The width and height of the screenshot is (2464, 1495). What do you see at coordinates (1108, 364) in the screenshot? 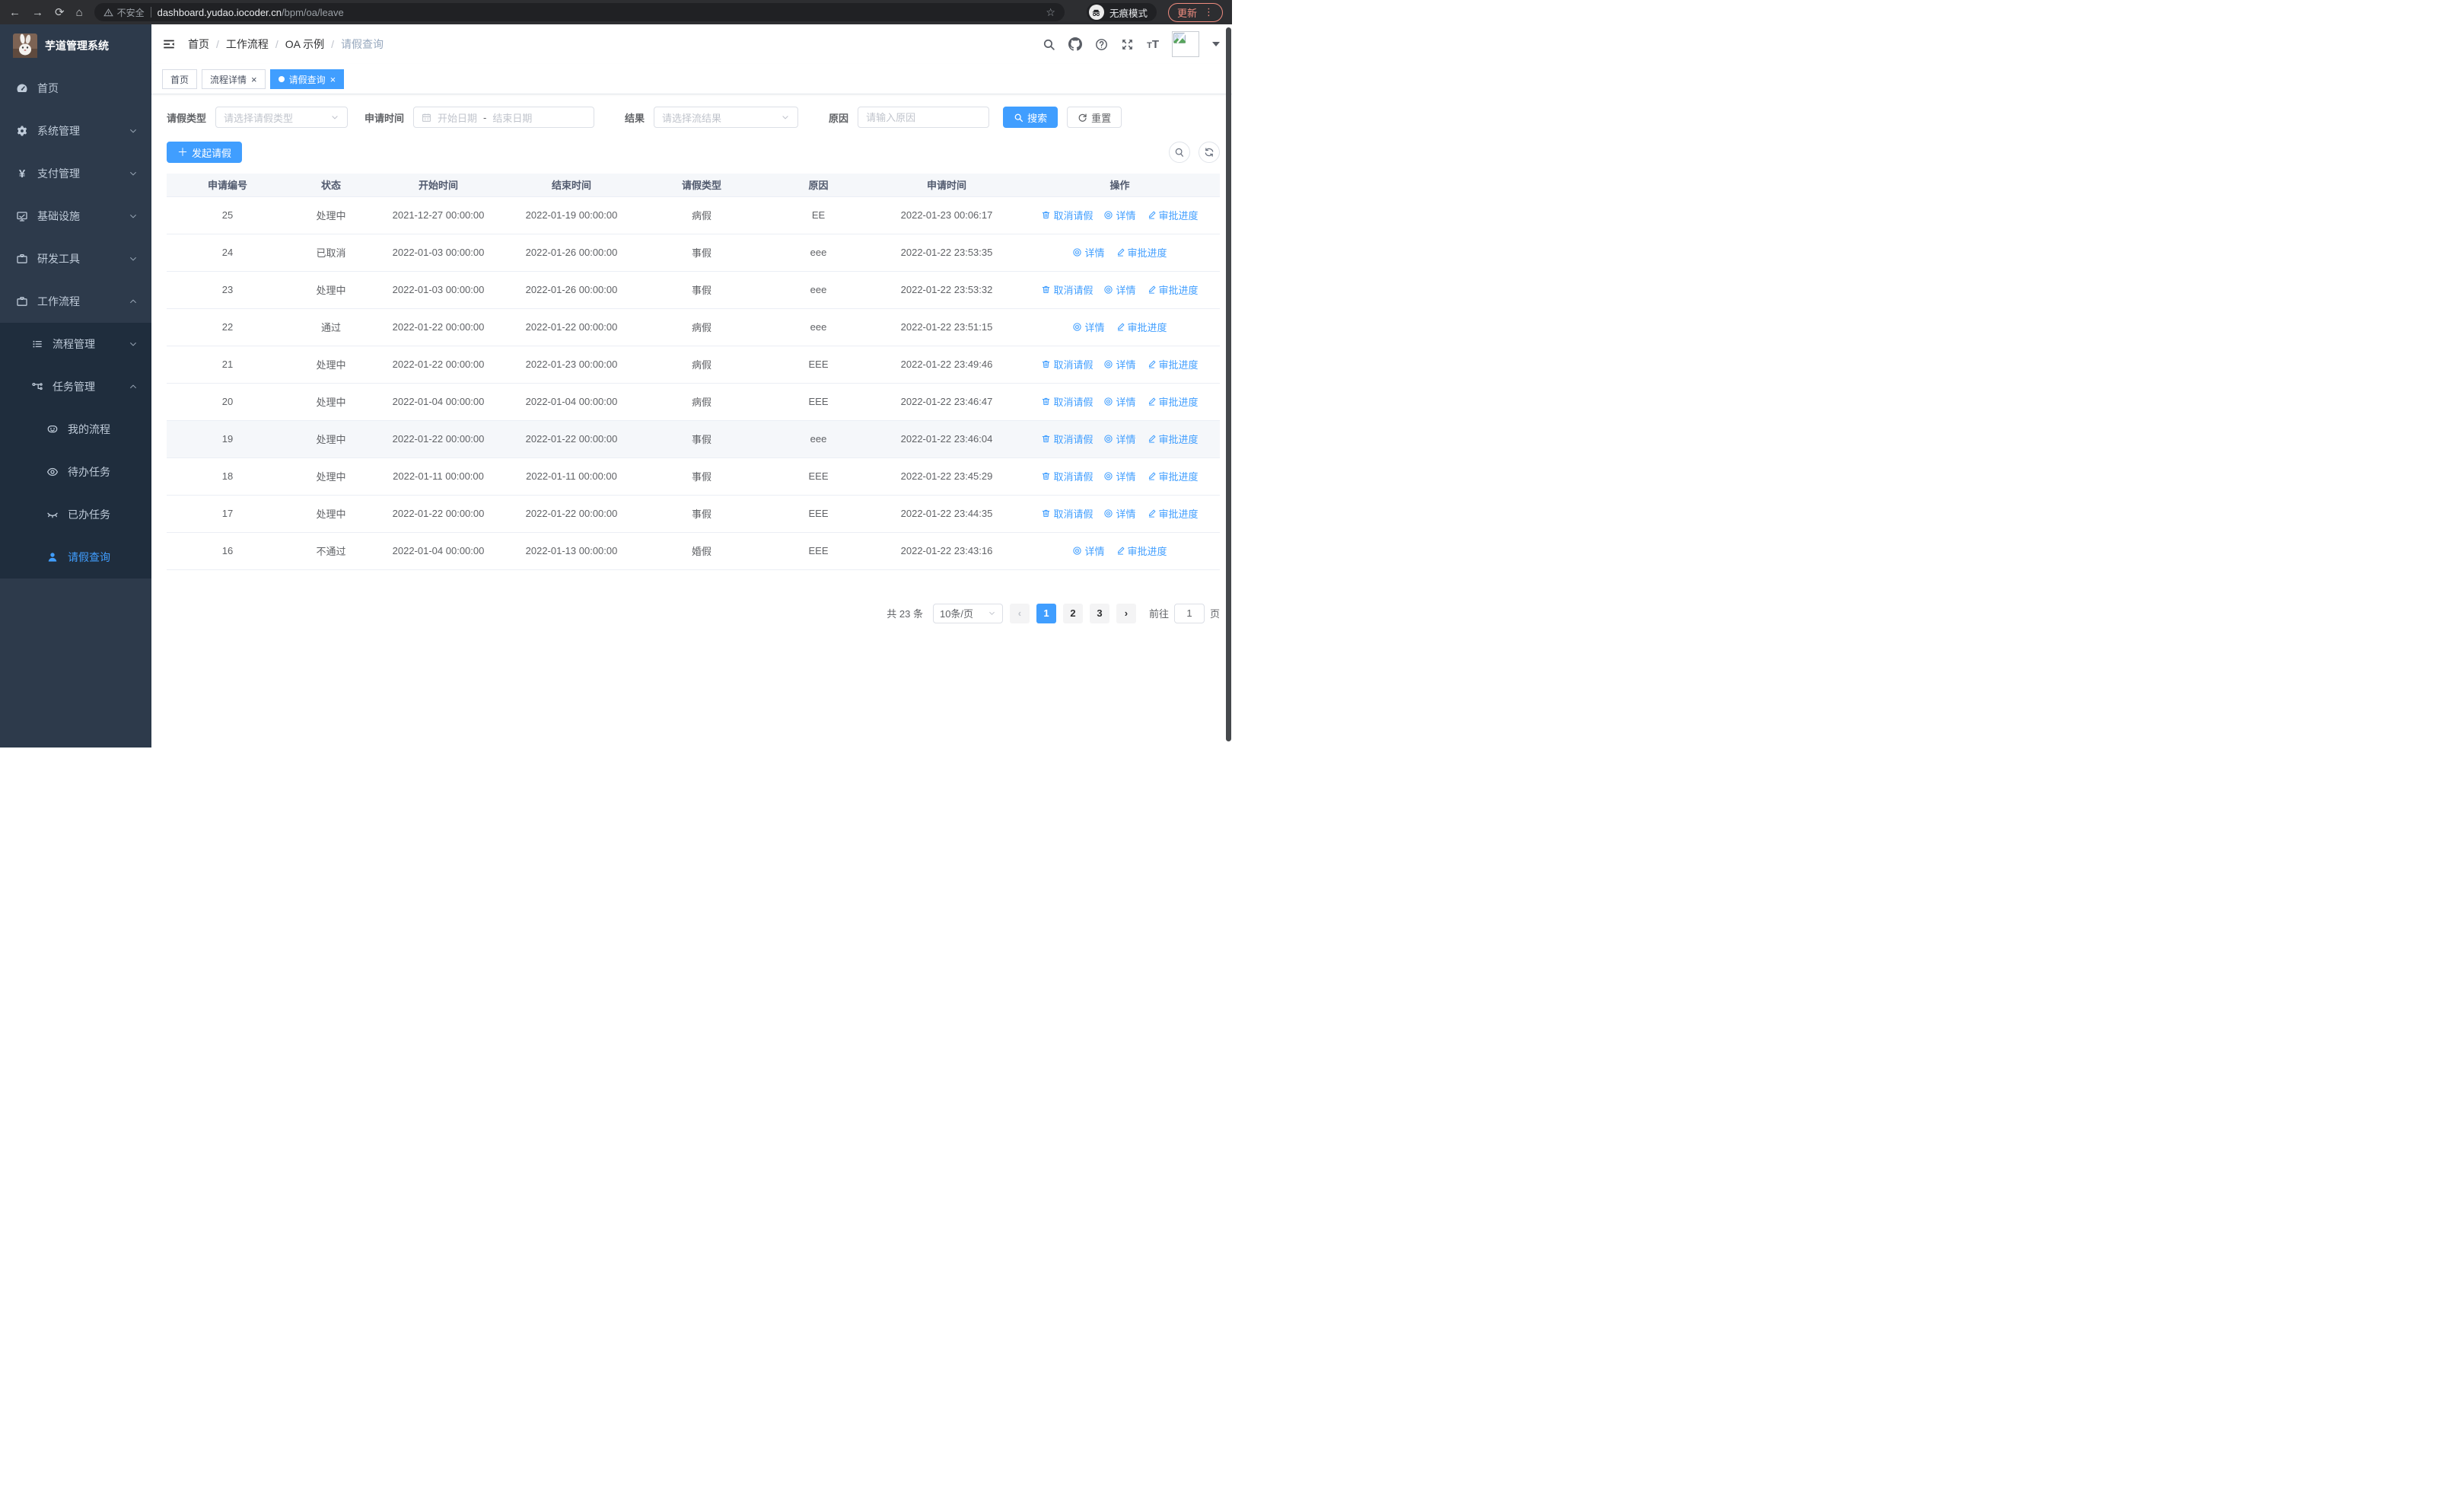
I see `view-icon` at bounding box center [1108, 364].